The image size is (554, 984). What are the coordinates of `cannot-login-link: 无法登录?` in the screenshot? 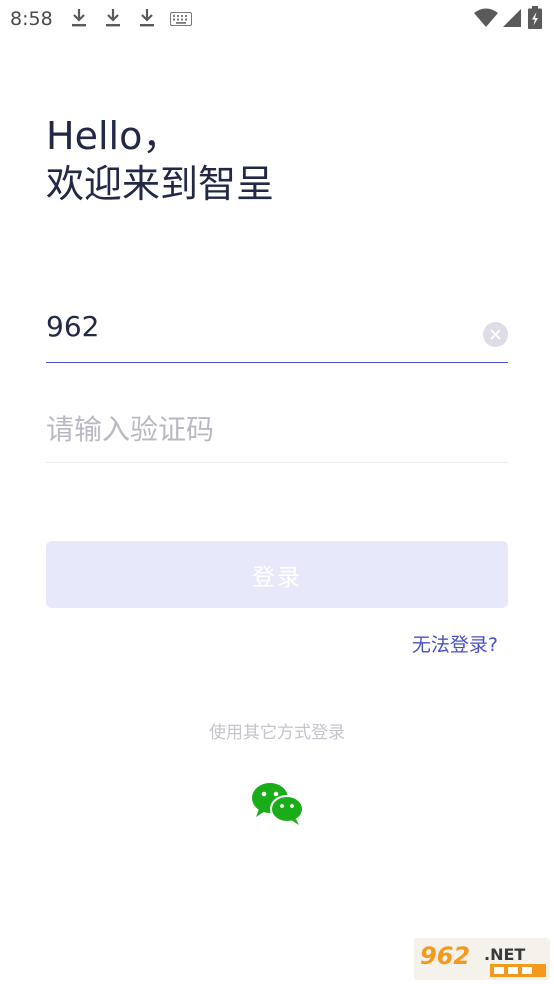 It's located at (455, 643).